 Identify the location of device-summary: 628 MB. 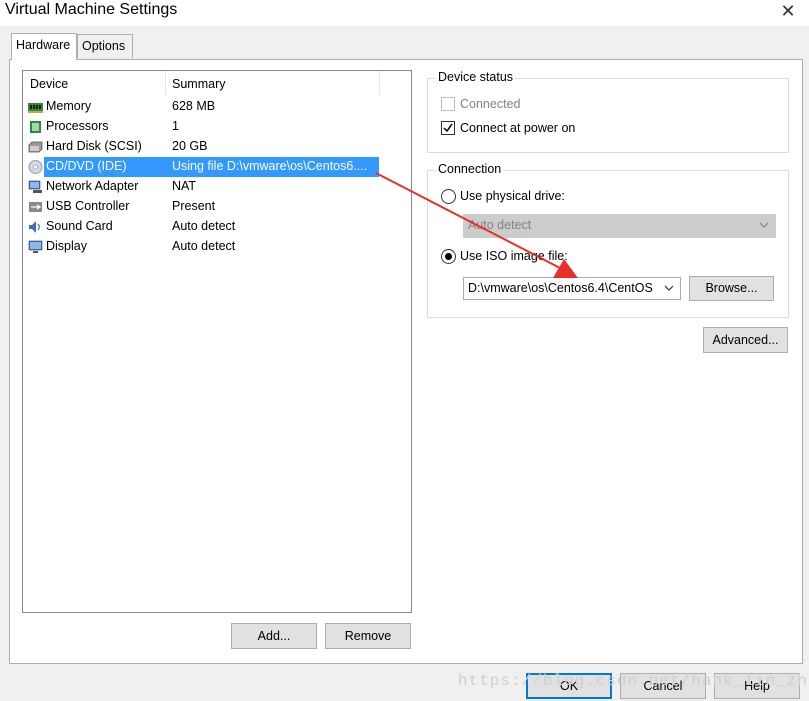
(194, 106).